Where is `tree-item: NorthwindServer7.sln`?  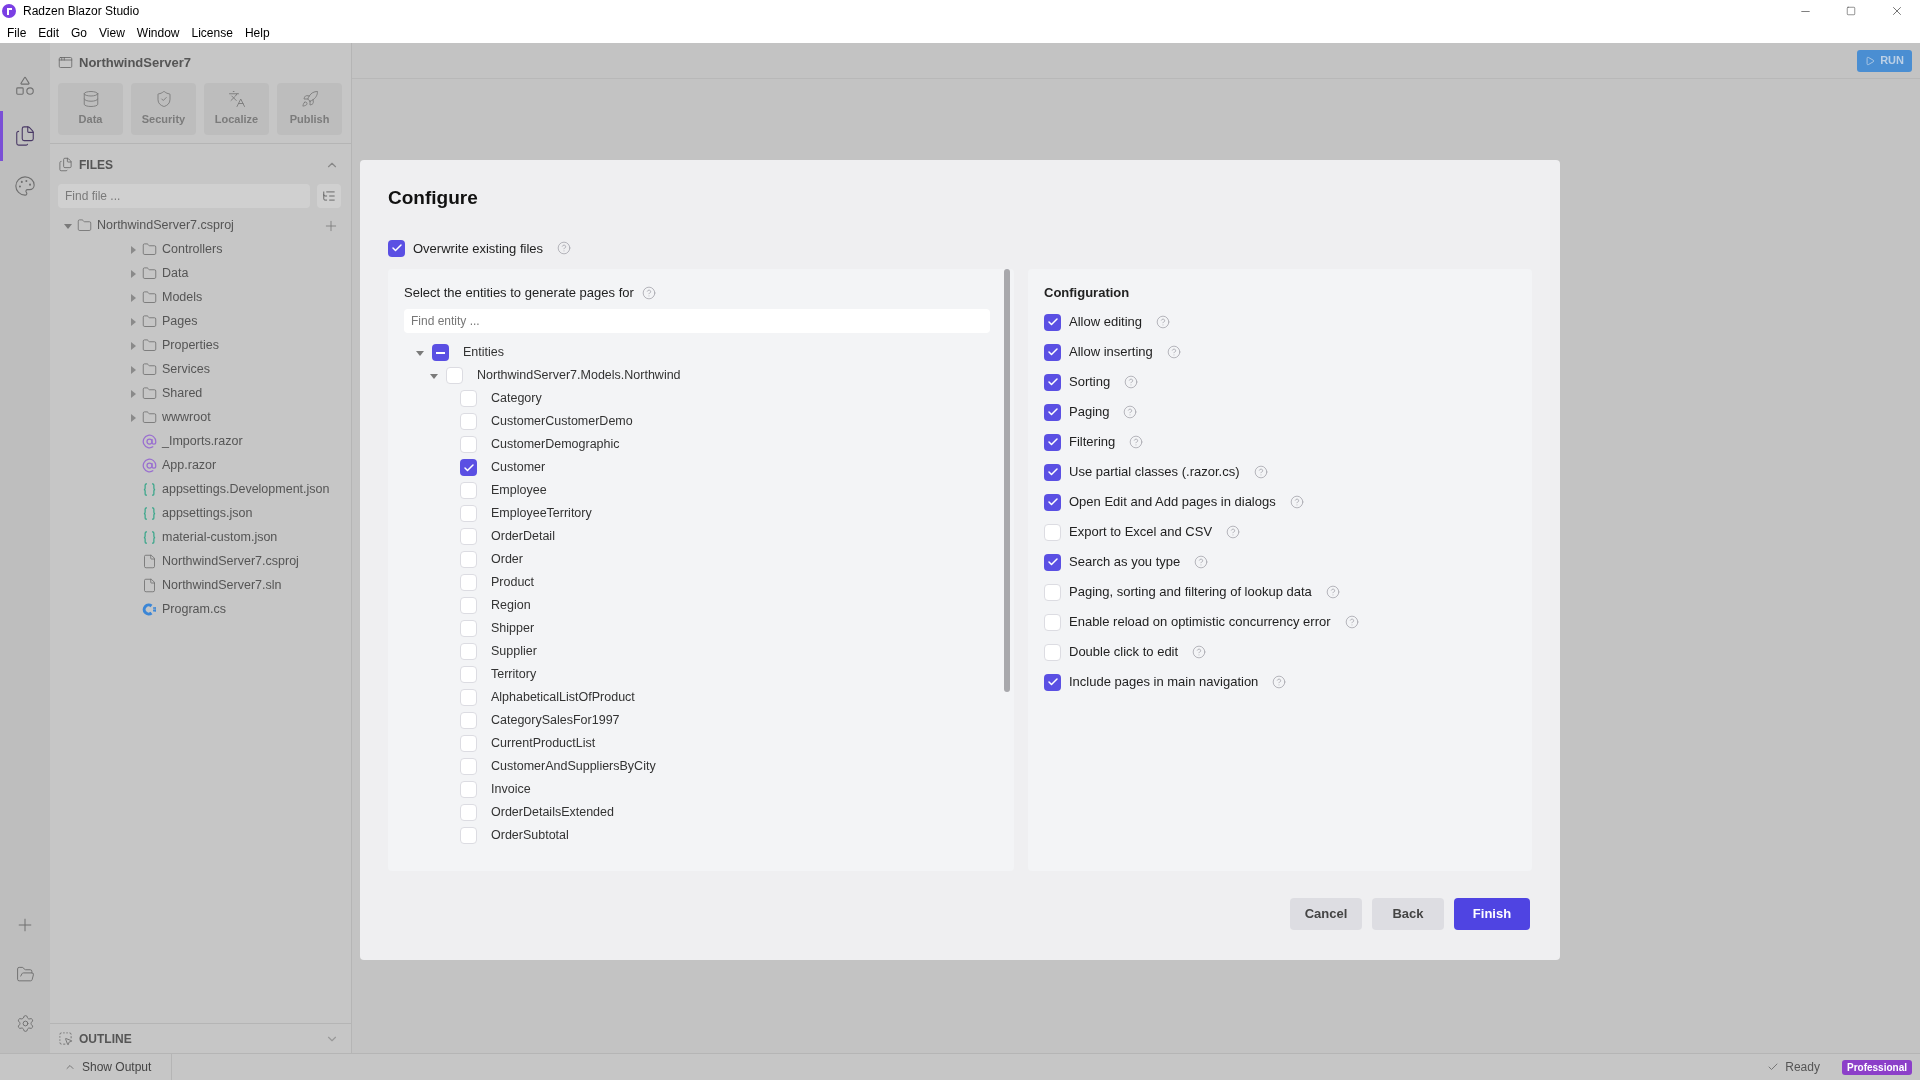
tree-item: NorthwindServer7.sln is located at coordinates (222, 585).